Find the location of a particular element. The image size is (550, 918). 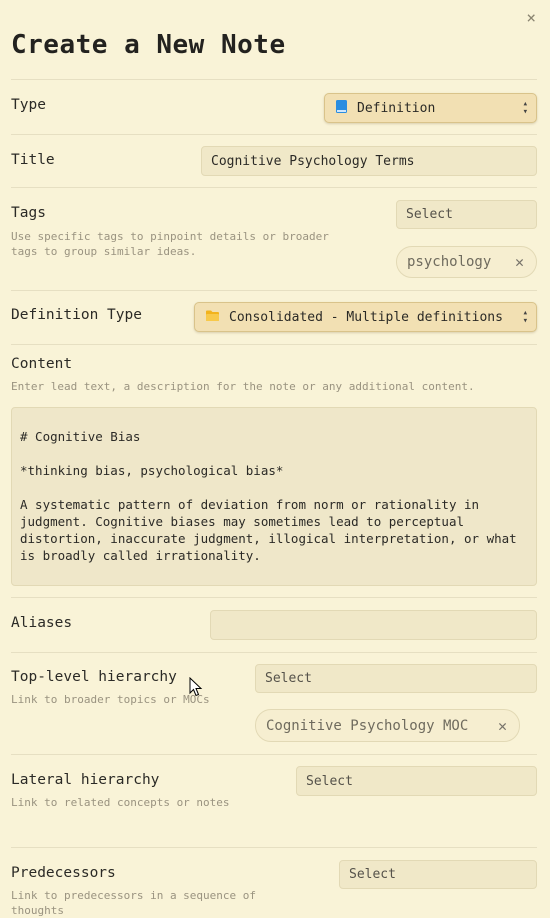

title-label: Title is located at coordinates (33, 160).